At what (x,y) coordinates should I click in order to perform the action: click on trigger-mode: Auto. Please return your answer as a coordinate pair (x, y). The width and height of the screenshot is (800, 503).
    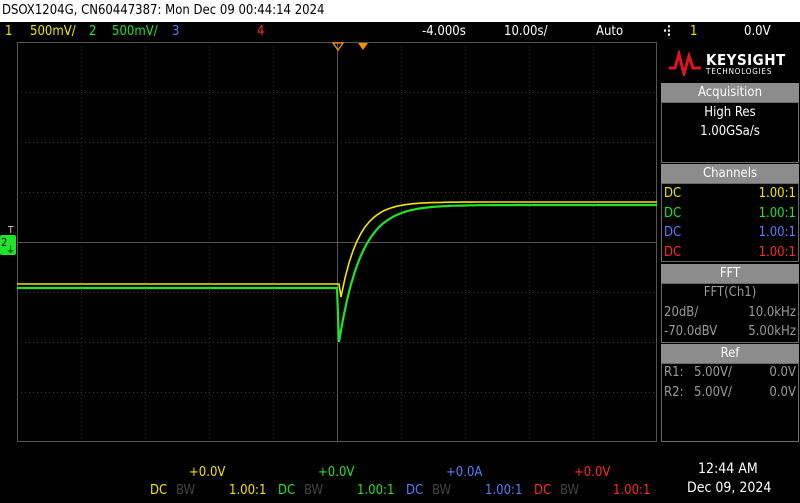
    Looking at the image, I should click on (609, 32).